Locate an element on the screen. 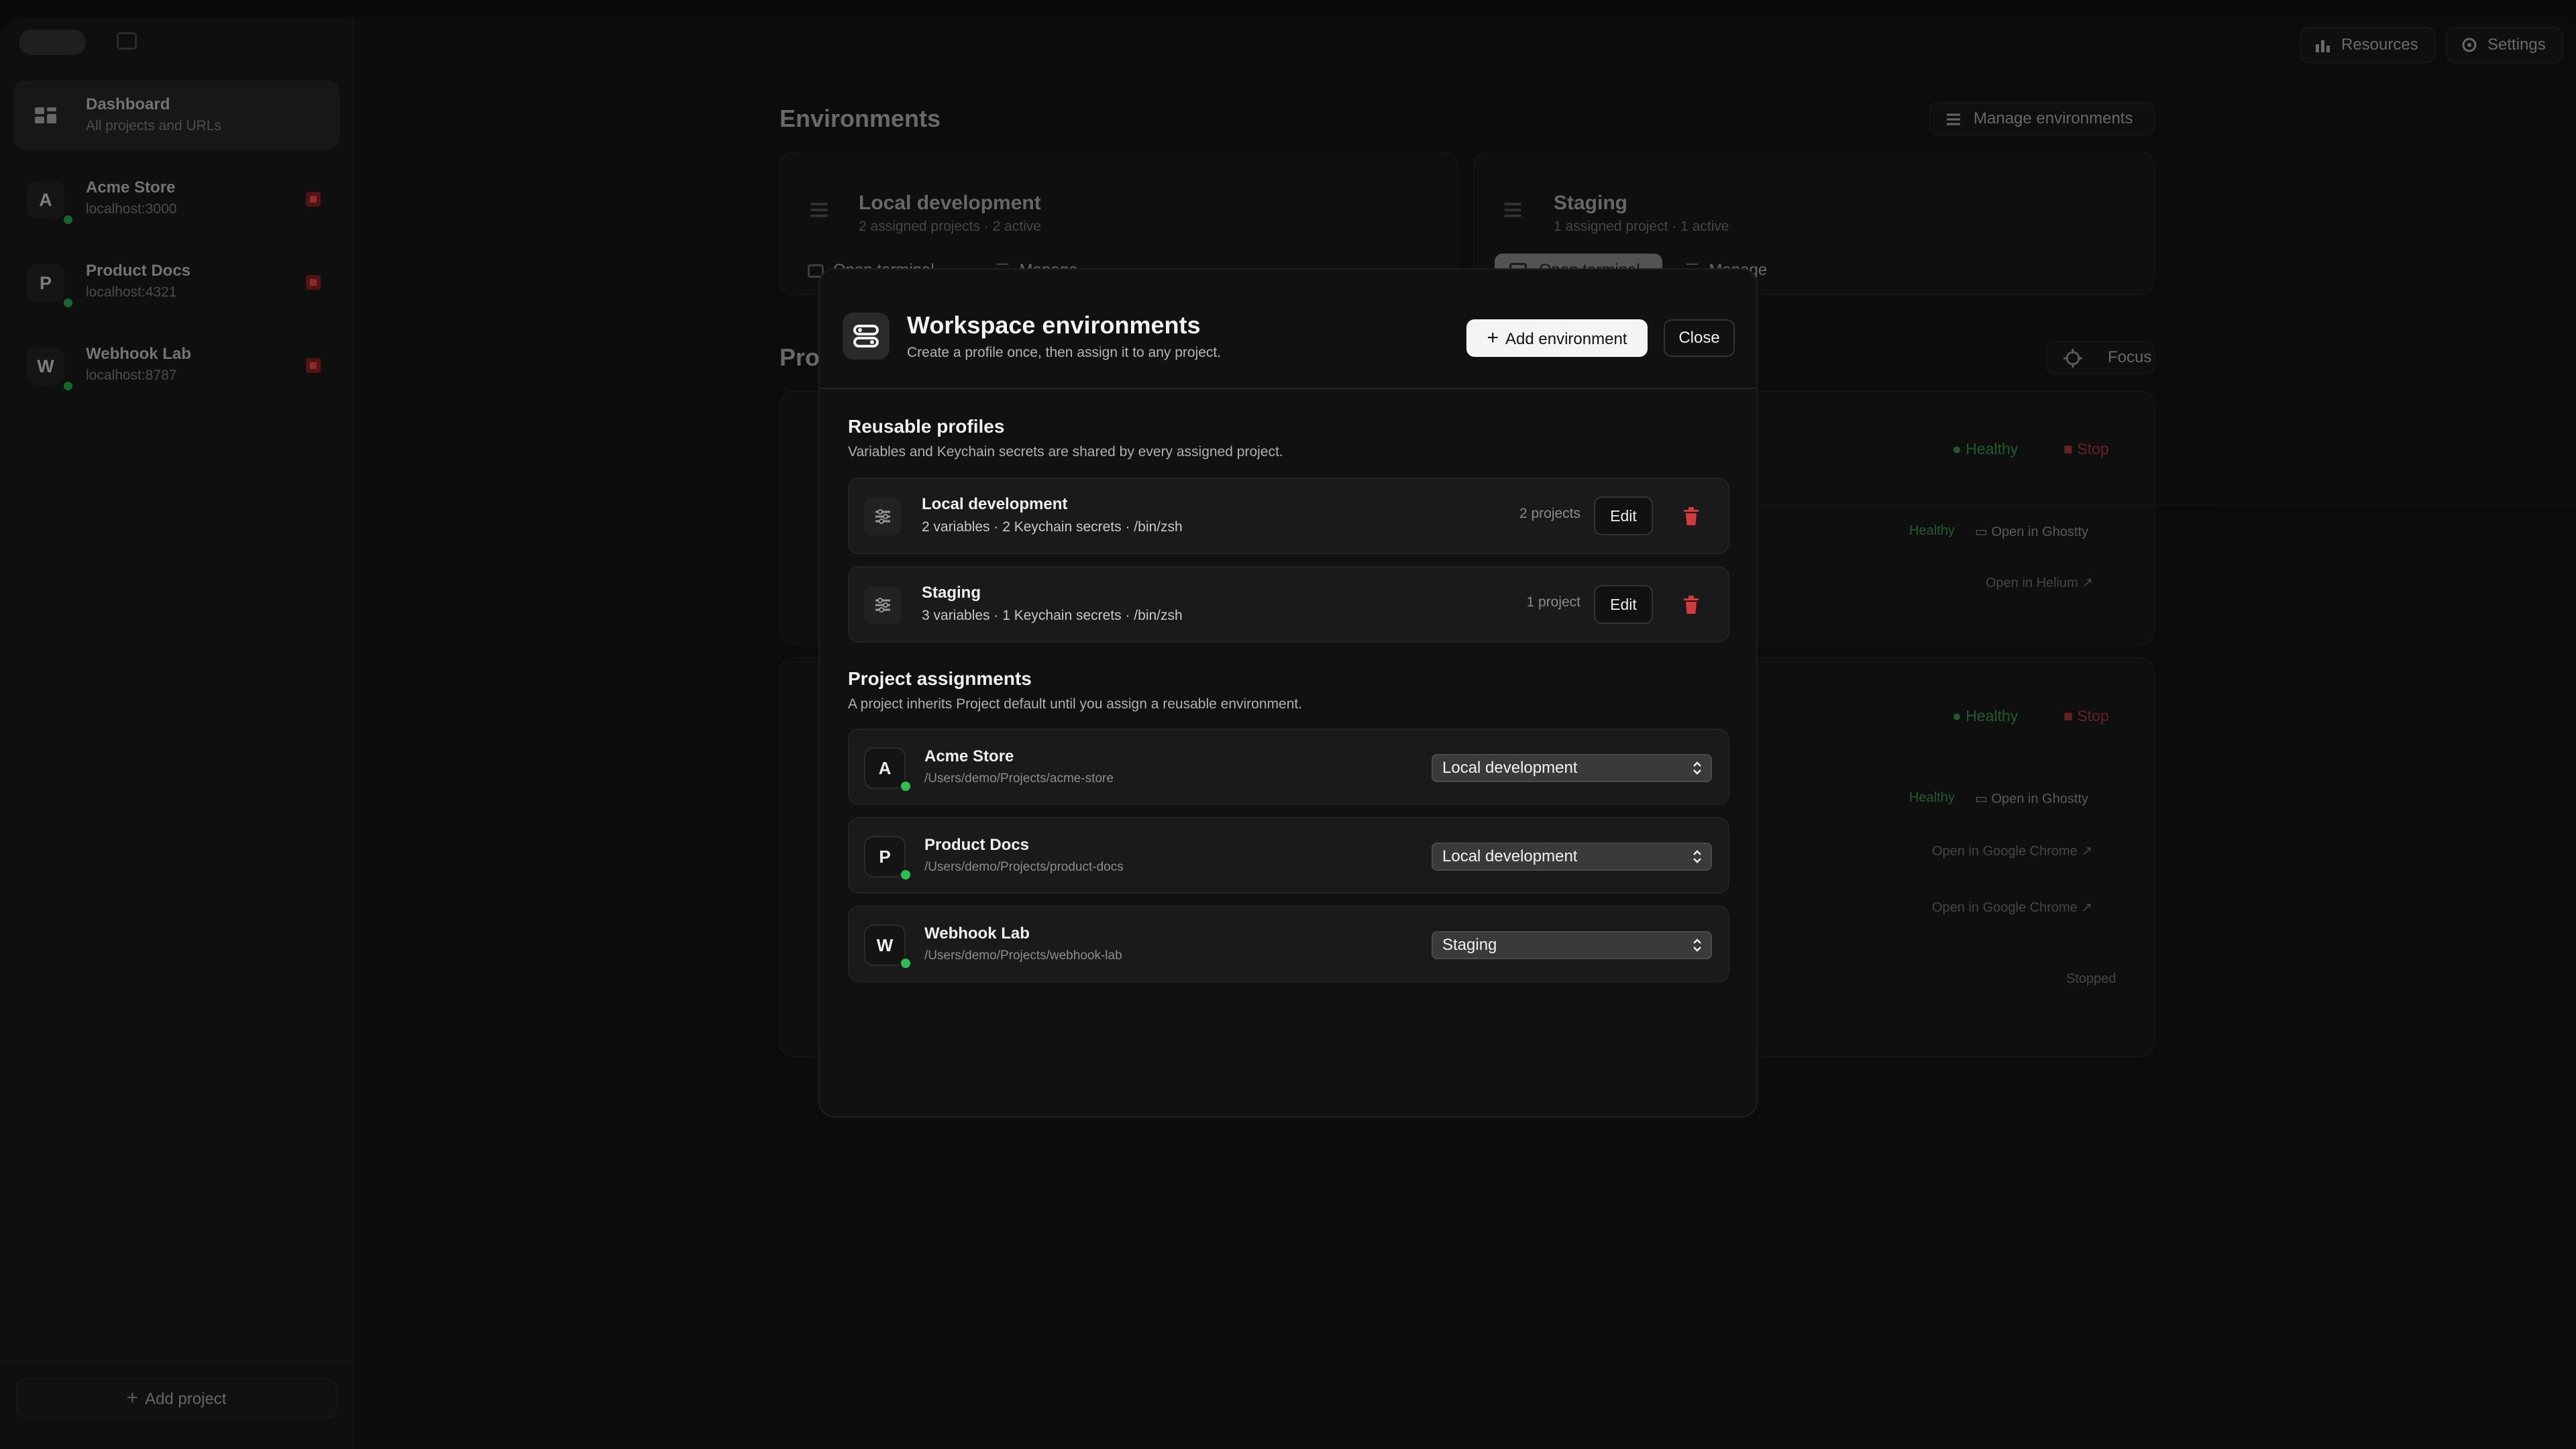  profile-name: Local development is located at coordinates (995, 504).